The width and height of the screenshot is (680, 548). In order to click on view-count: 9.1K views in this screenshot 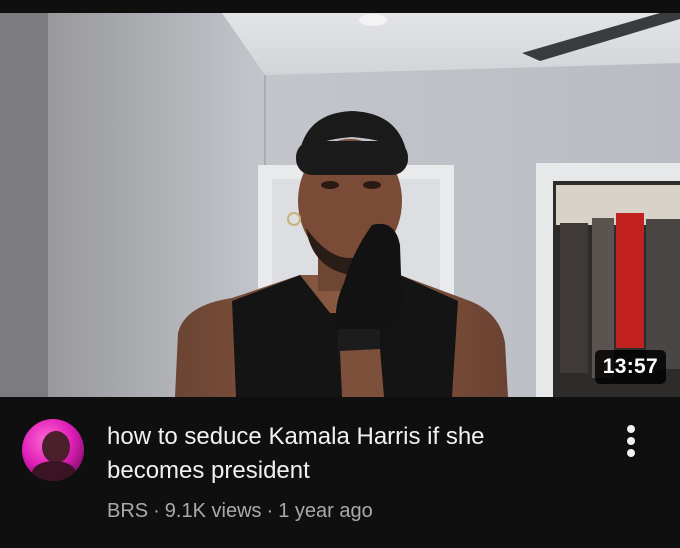, I will do `click(213, 511)`.